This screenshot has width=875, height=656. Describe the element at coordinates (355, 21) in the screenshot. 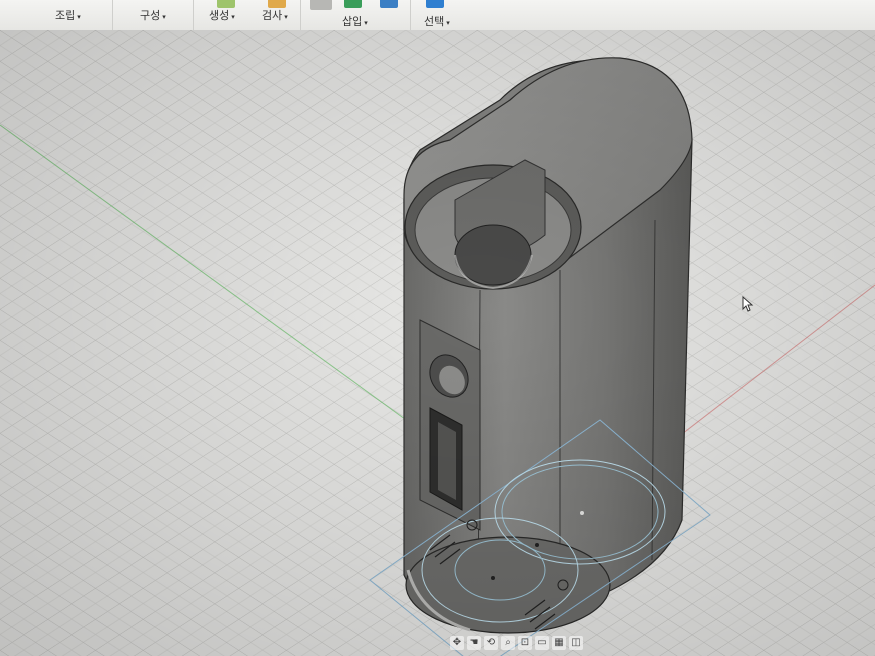

I see `insert-label: 삽입 ▾` at that location.